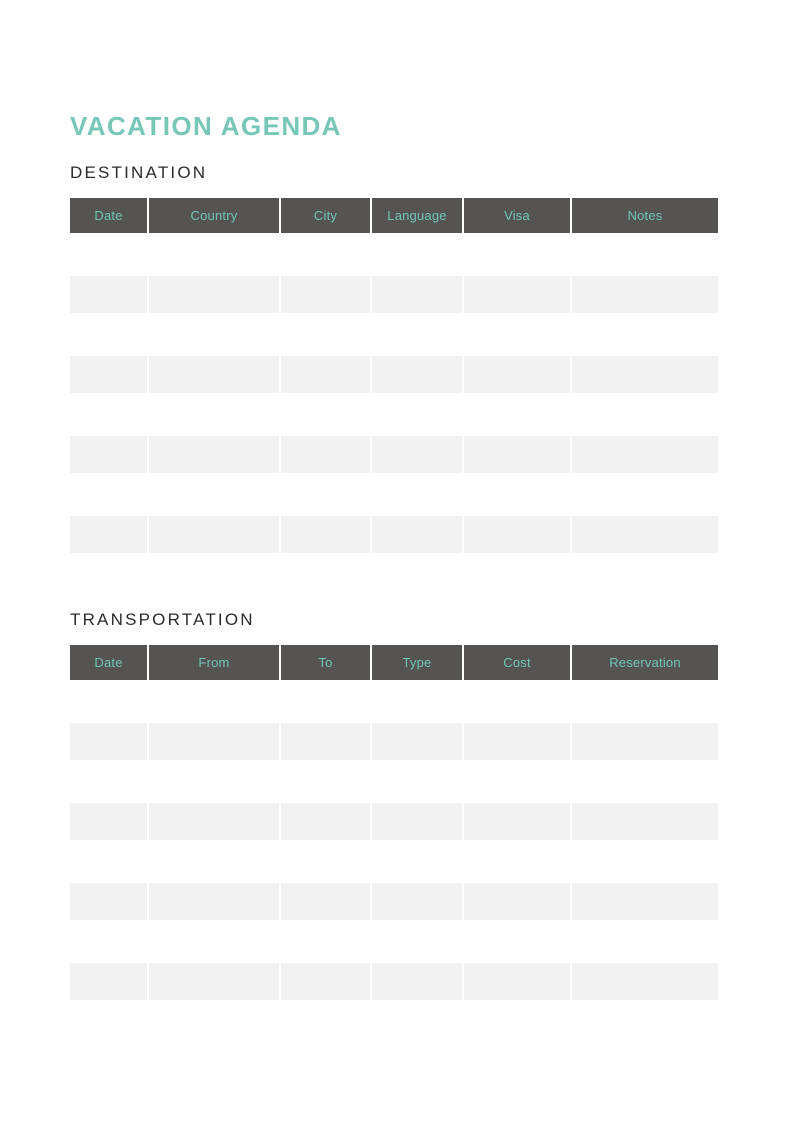 The image size is (793, 1122). Describe the element at coordinates (162, 619) in the screenshot. I see `section-title-transportation: TRANSPORTATION` at that location.